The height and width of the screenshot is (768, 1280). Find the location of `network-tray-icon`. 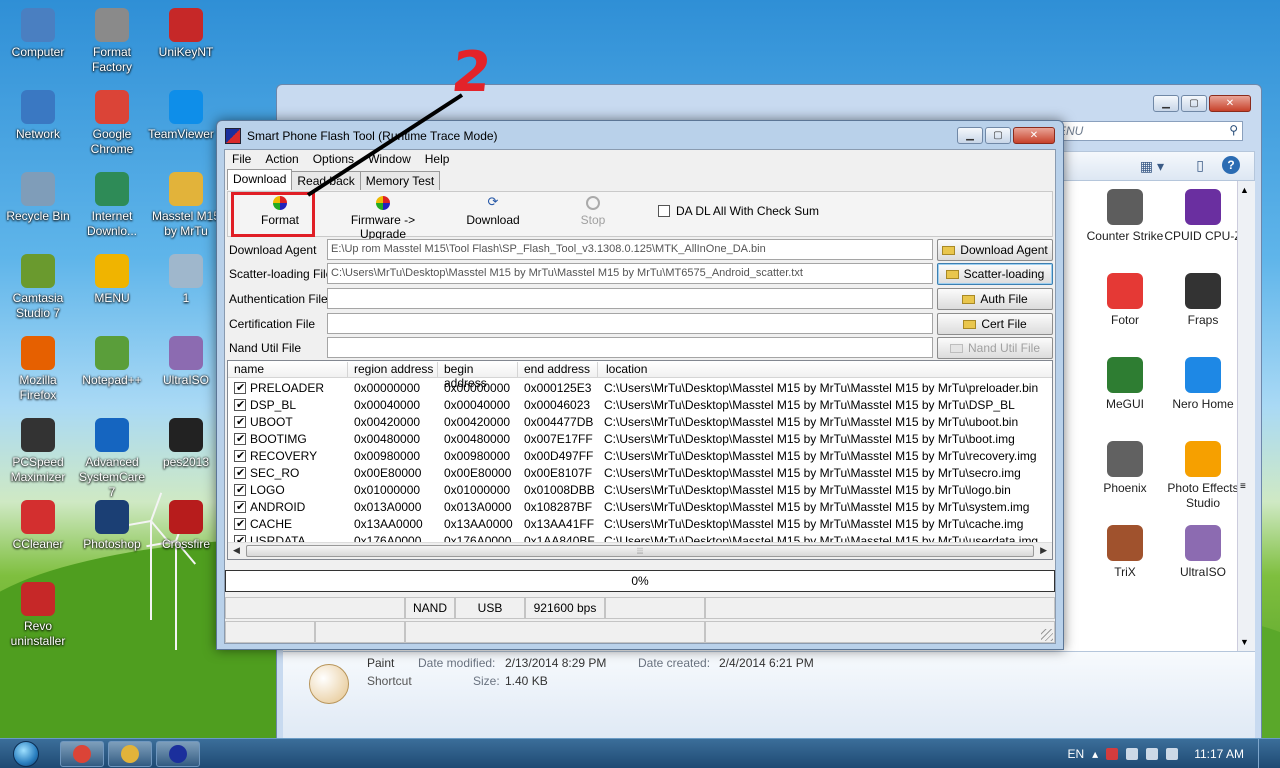

network-tray-icon is located at coordinates (1132, 754).